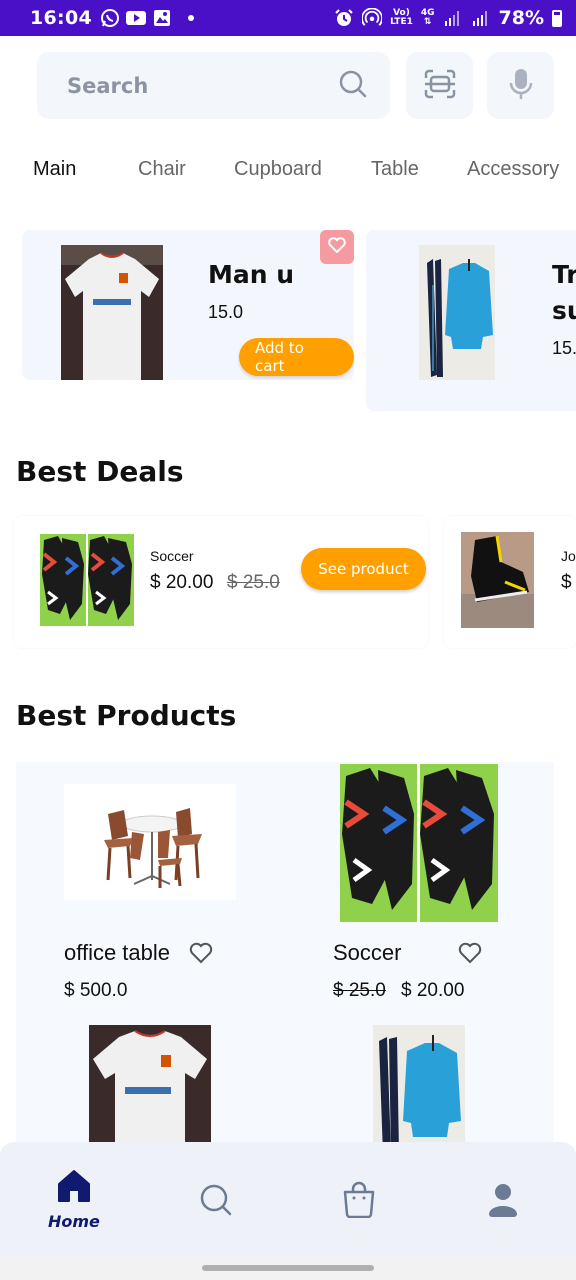  I want to click on voice-search-button, so click(520, 85).